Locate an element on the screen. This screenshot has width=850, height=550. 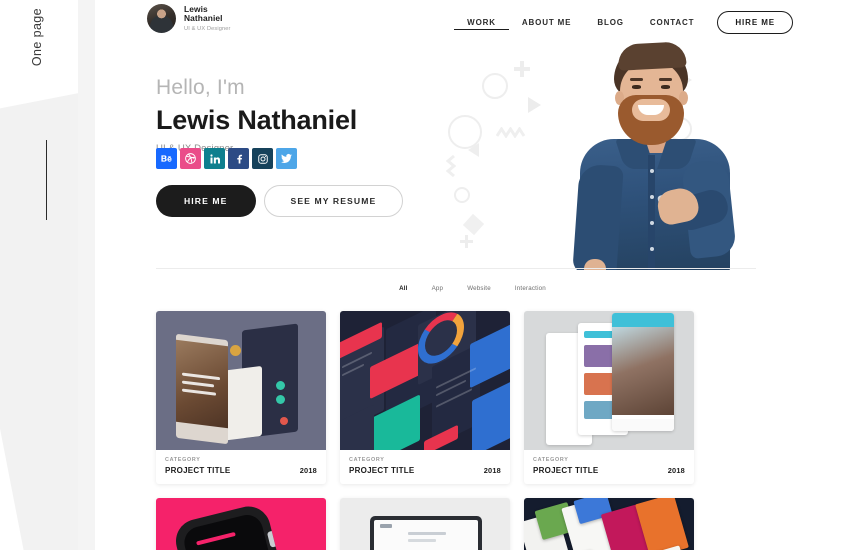
filter-all: All is located at coordinates (403, 288).